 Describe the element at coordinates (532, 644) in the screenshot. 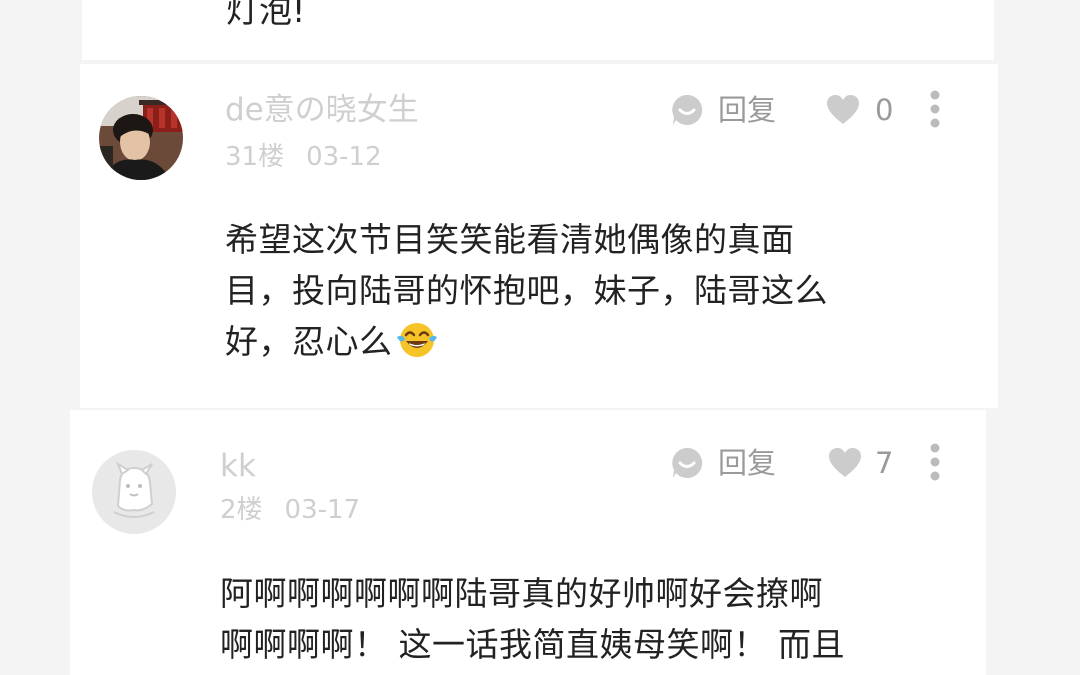

I see `comment-line: 啊啊啊啊！ 这一话我简直姨母笑啊！ 而且` at that location.